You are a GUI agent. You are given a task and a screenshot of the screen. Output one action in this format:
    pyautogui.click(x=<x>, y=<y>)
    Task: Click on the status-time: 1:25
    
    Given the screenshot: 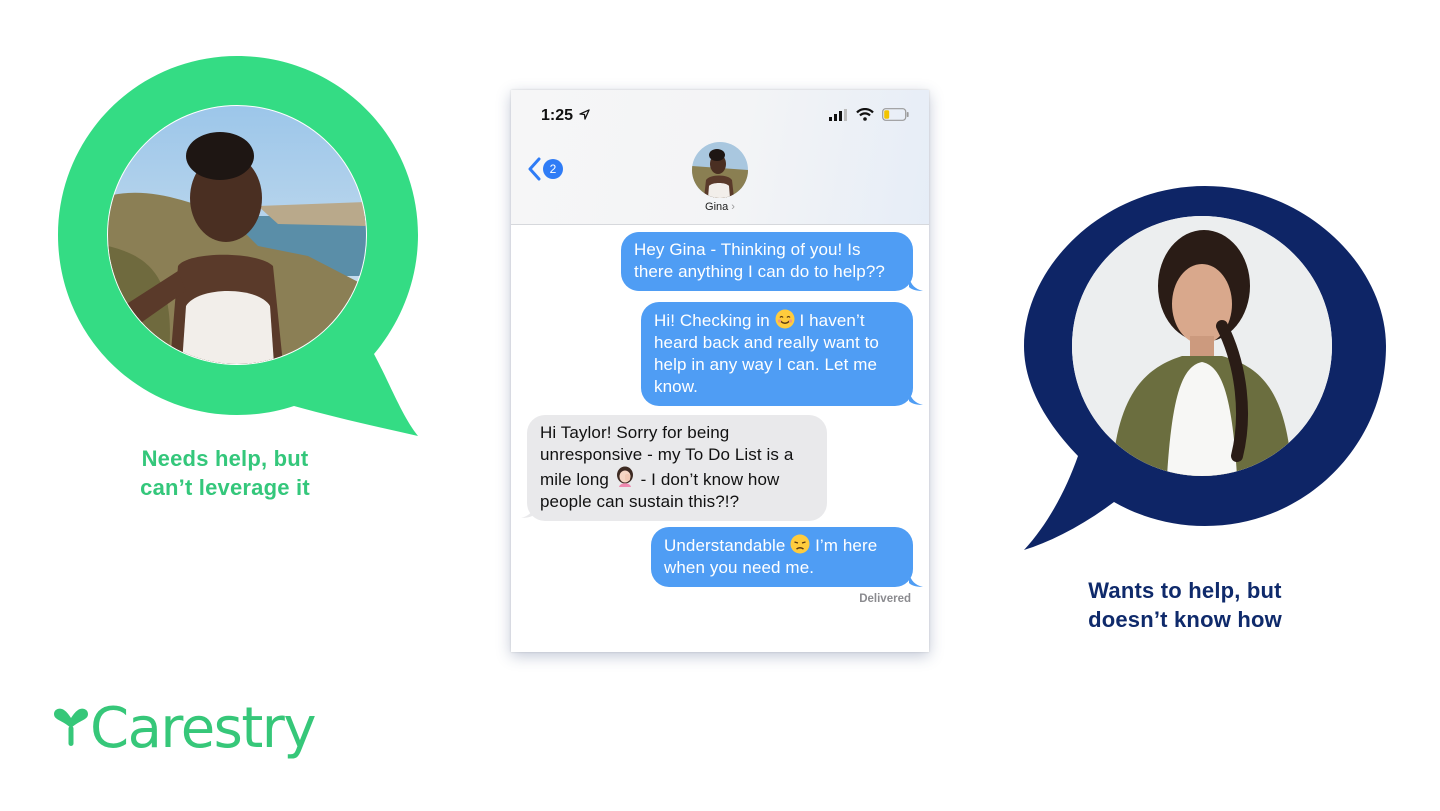 What is the action you would take?
    pyautogui.click(x=566, y=116)
    